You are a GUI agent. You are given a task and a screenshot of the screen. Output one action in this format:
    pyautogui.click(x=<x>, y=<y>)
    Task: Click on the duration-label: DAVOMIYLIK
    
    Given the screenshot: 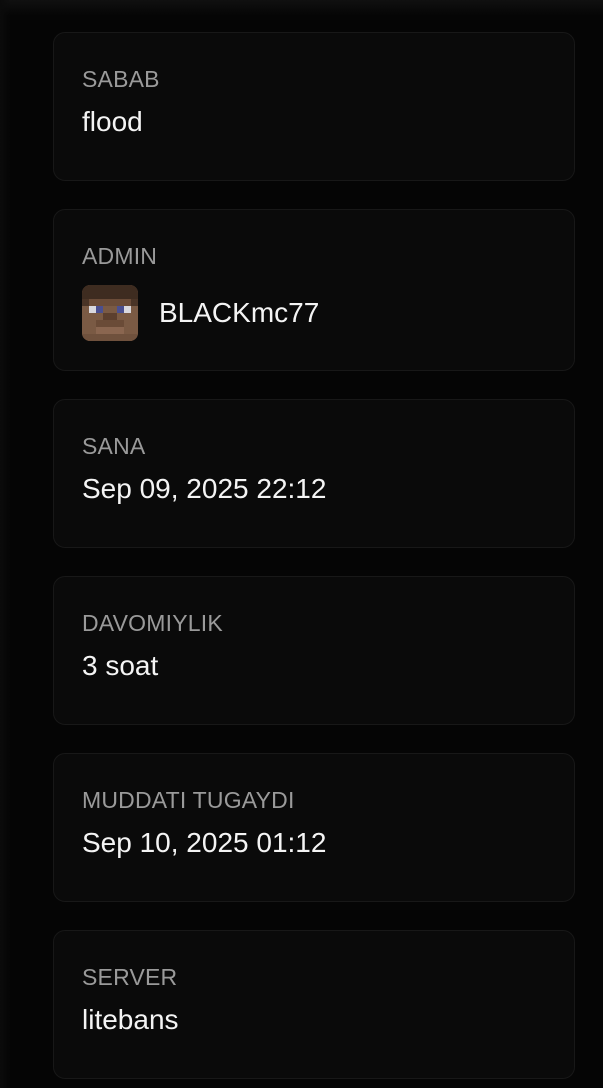 What is the action you would take?
    pyautogui.click(x=152, y=623)
    